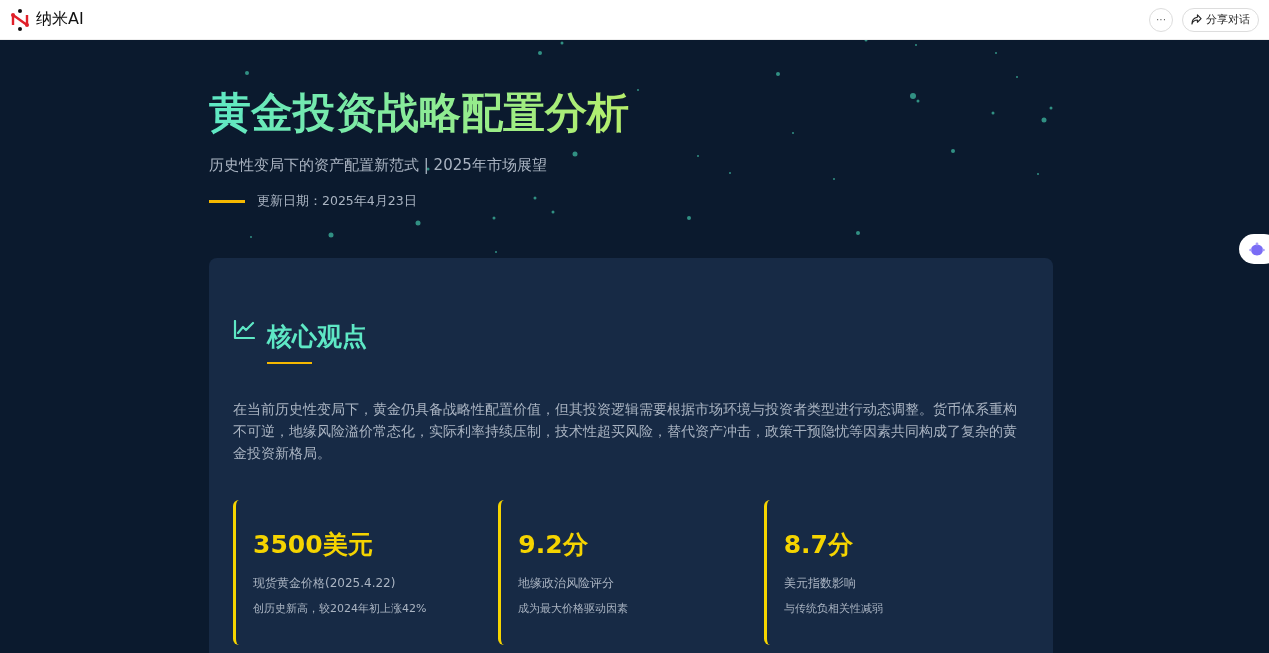 This screenshot has height=653, width=1269. What do you see at coordinates (227, 201) in the screenshot?
I see `accent-line` at bounding box center [227, 201].